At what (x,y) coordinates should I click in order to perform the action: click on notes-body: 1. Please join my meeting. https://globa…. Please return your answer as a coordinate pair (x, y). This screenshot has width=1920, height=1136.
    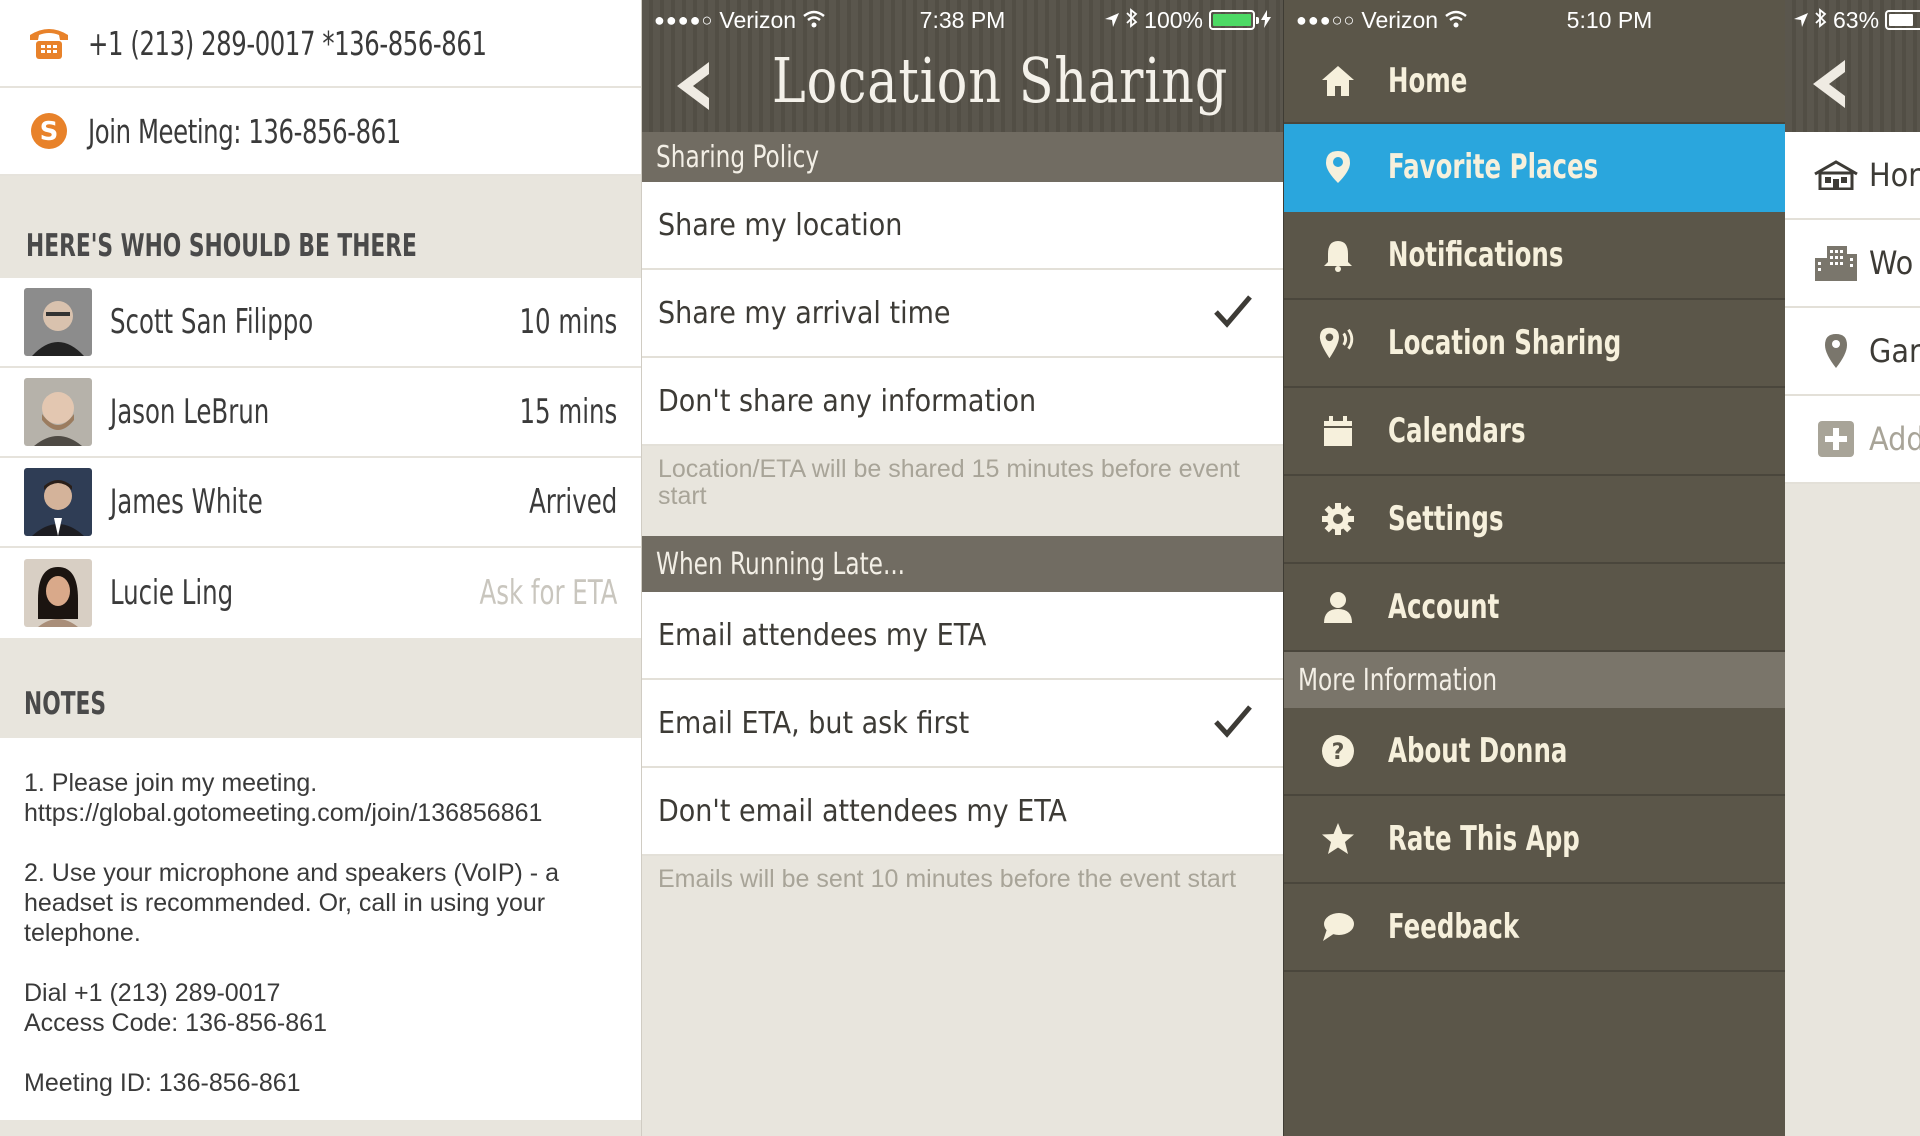
    Looking at the image, I should click on (320, 918).